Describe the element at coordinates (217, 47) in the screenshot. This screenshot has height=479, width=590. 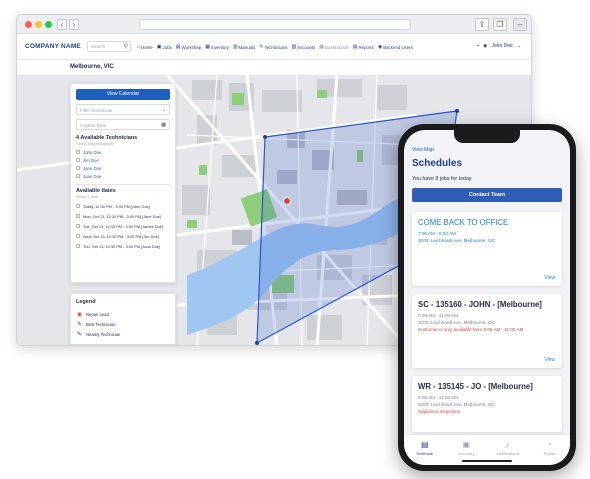
I see `nav-item-inventory: ▦ Inventory` at that location.